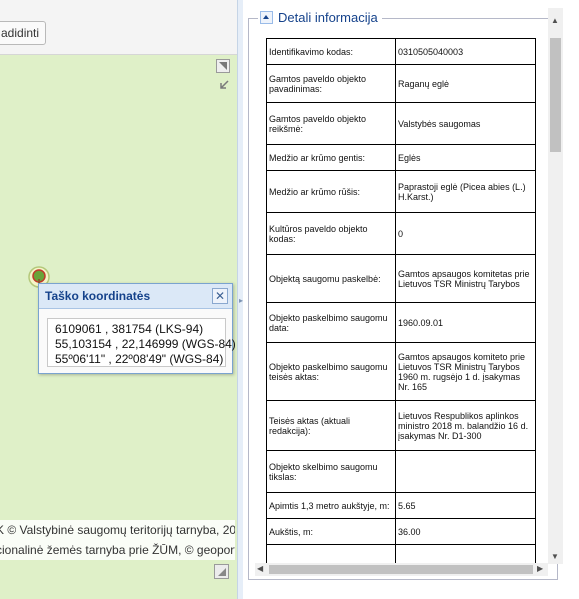 The width and height of the screenshot is (579, 599). What do you see at coordinates (331, 278) in the screenshot?
I see `attribute-name: Objektą saugomu paskelbė:` at bounding box center [331, 278].